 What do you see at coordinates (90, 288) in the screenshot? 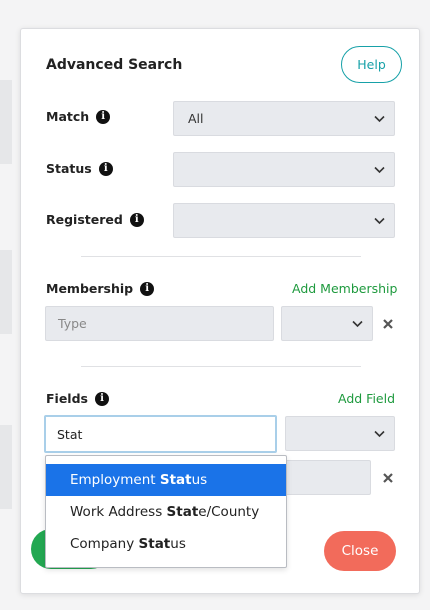
I see `membership-label: Membership` at bounding box center [90, 288].